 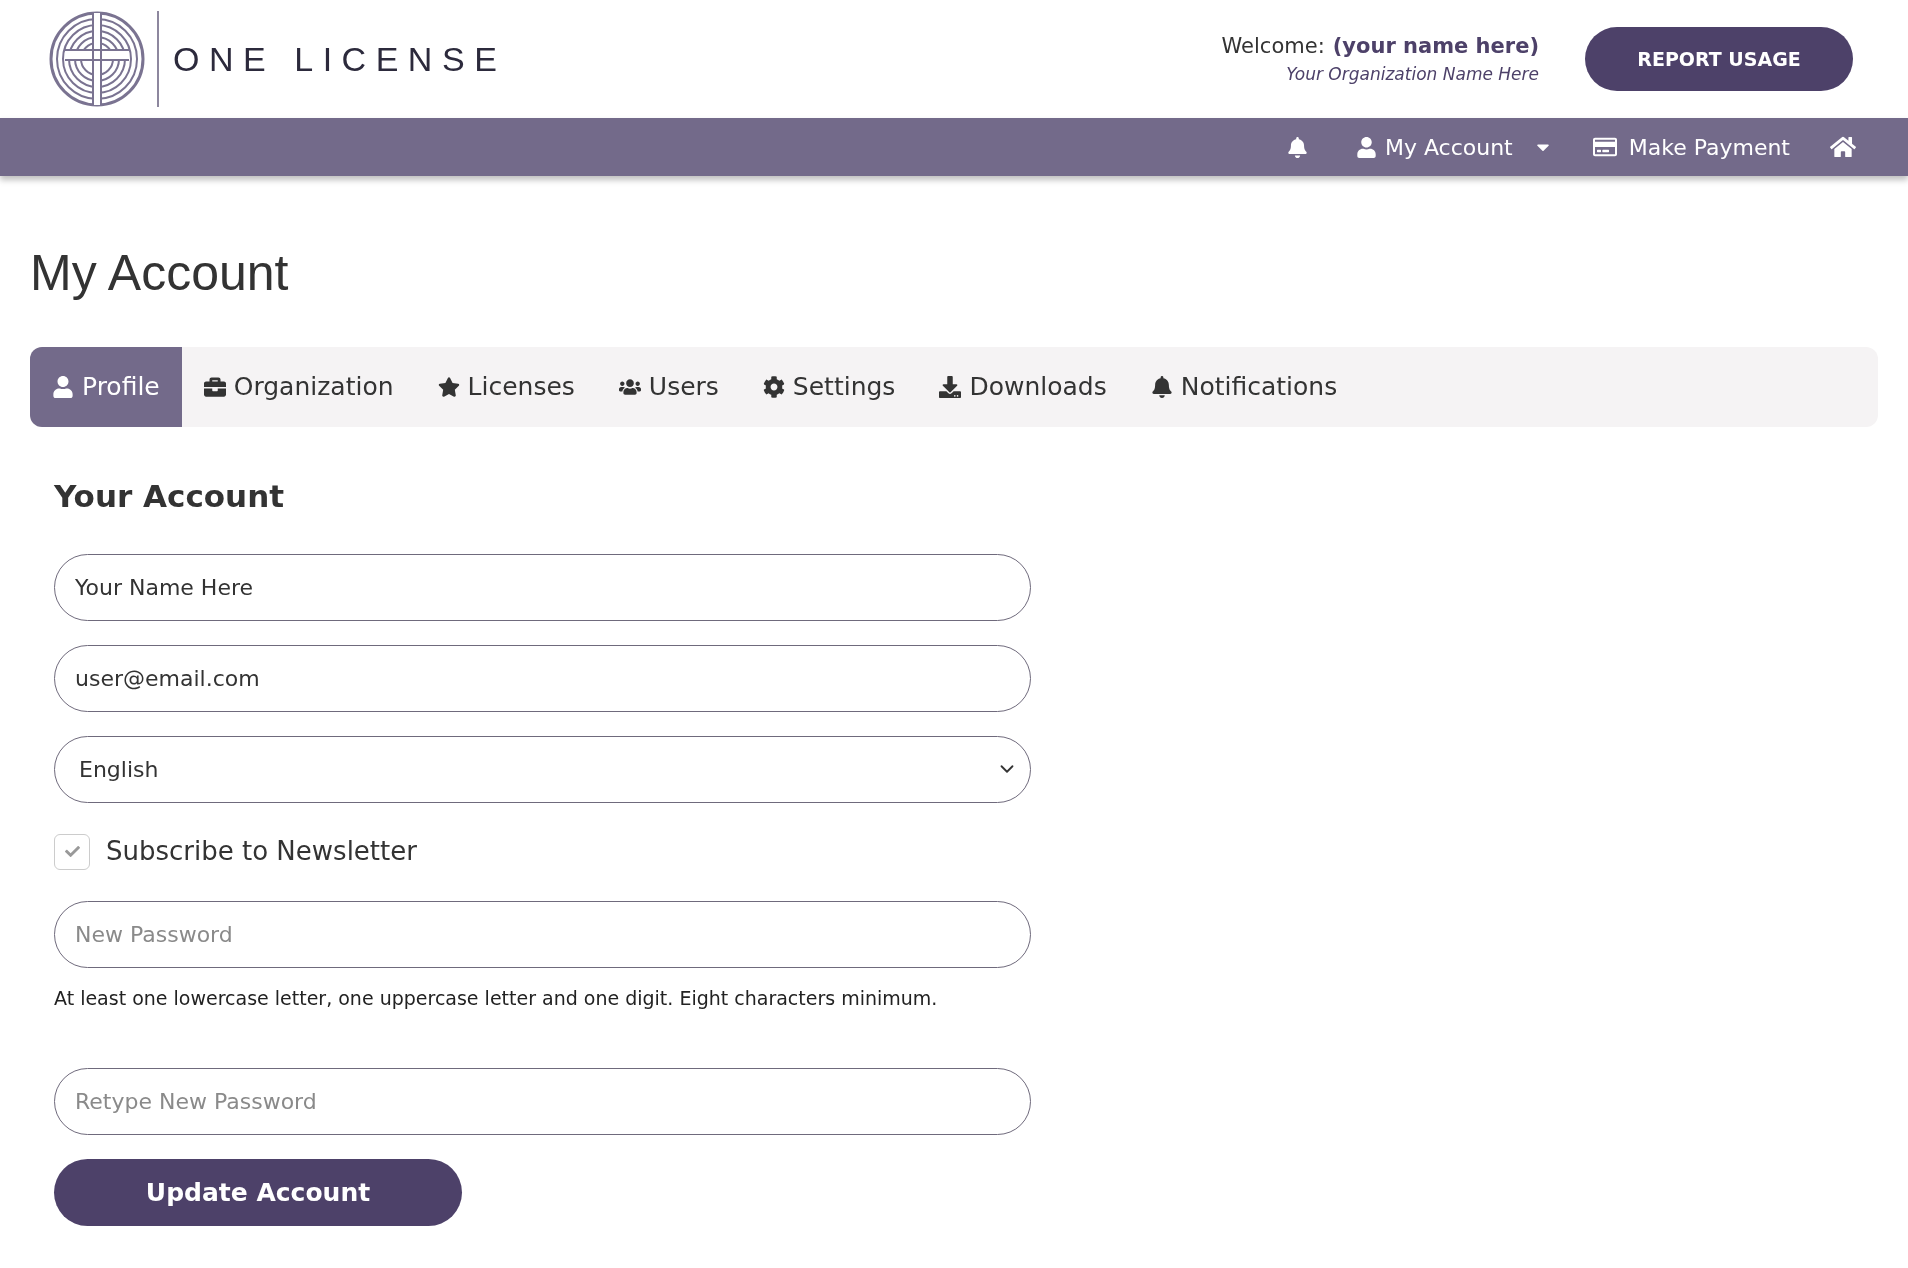 I want to click on report-usage-button: REPORT USAGE, so click(x=1719, y=59).